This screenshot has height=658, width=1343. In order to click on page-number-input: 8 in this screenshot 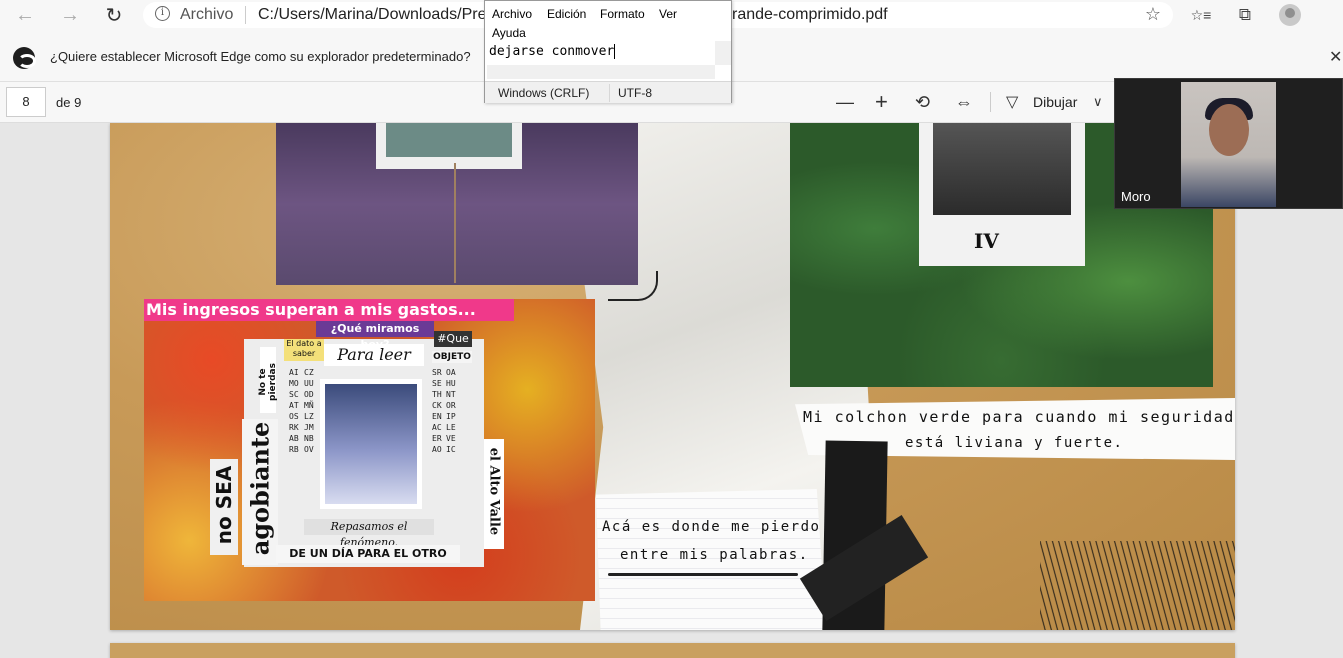, I will do `click(26, 102)`.